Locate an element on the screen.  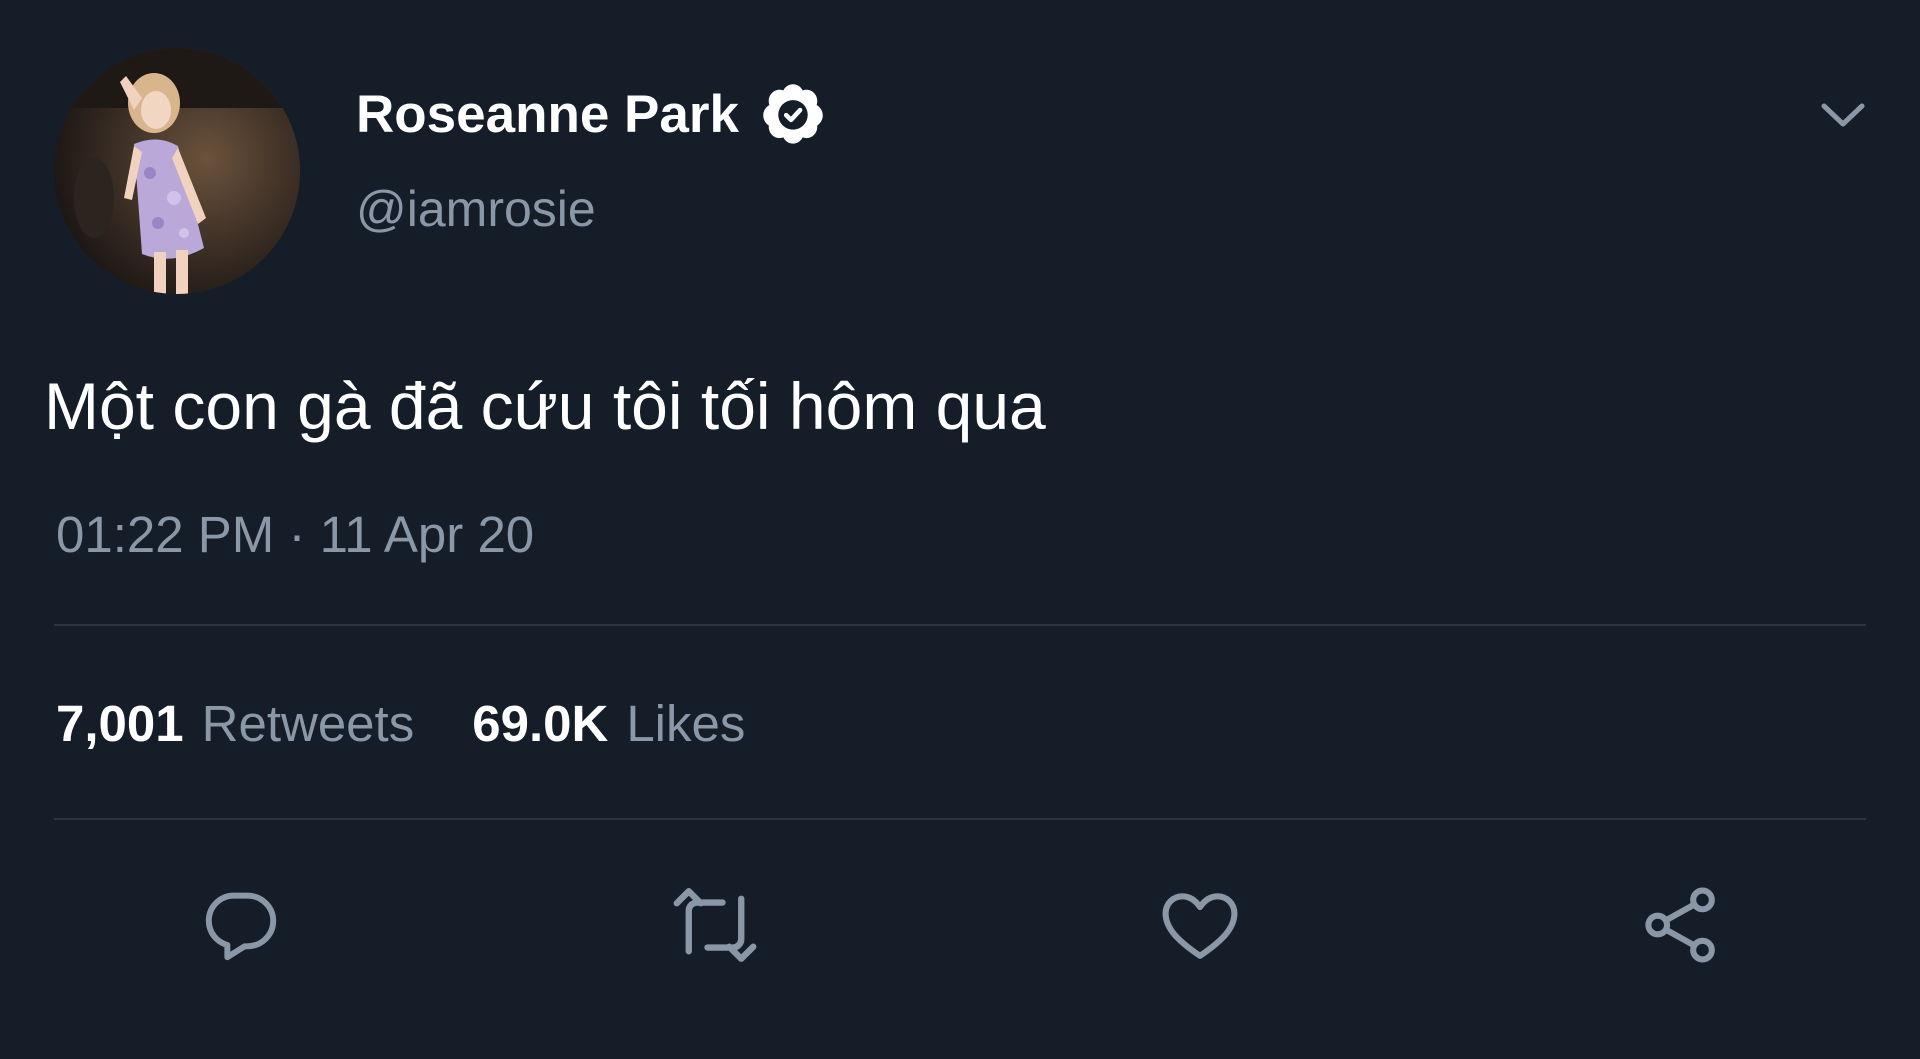
share-icon is located at coordinates (1680, 925).